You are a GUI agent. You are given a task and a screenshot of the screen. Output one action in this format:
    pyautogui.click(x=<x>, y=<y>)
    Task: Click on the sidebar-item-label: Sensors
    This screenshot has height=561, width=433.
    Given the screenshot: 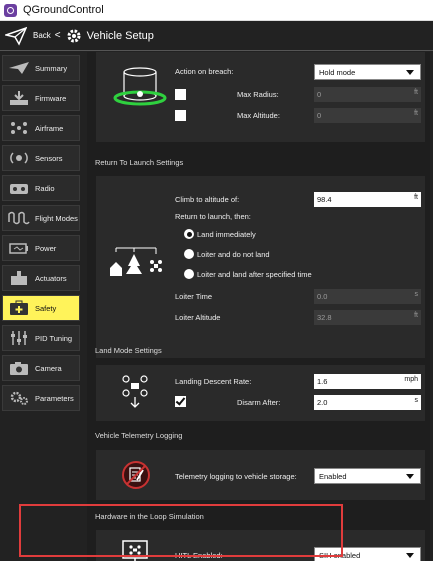 What is the action you would take?
    pyautogui.click(x=49, y=158)
    